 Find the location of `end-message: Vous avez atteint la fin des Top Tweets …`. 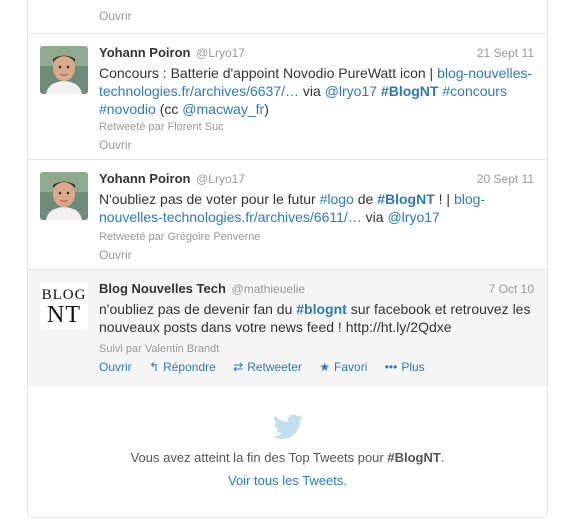

end-message: Vous avez atteint la fin des Top Tweets … is located at coordinates (287, 457).